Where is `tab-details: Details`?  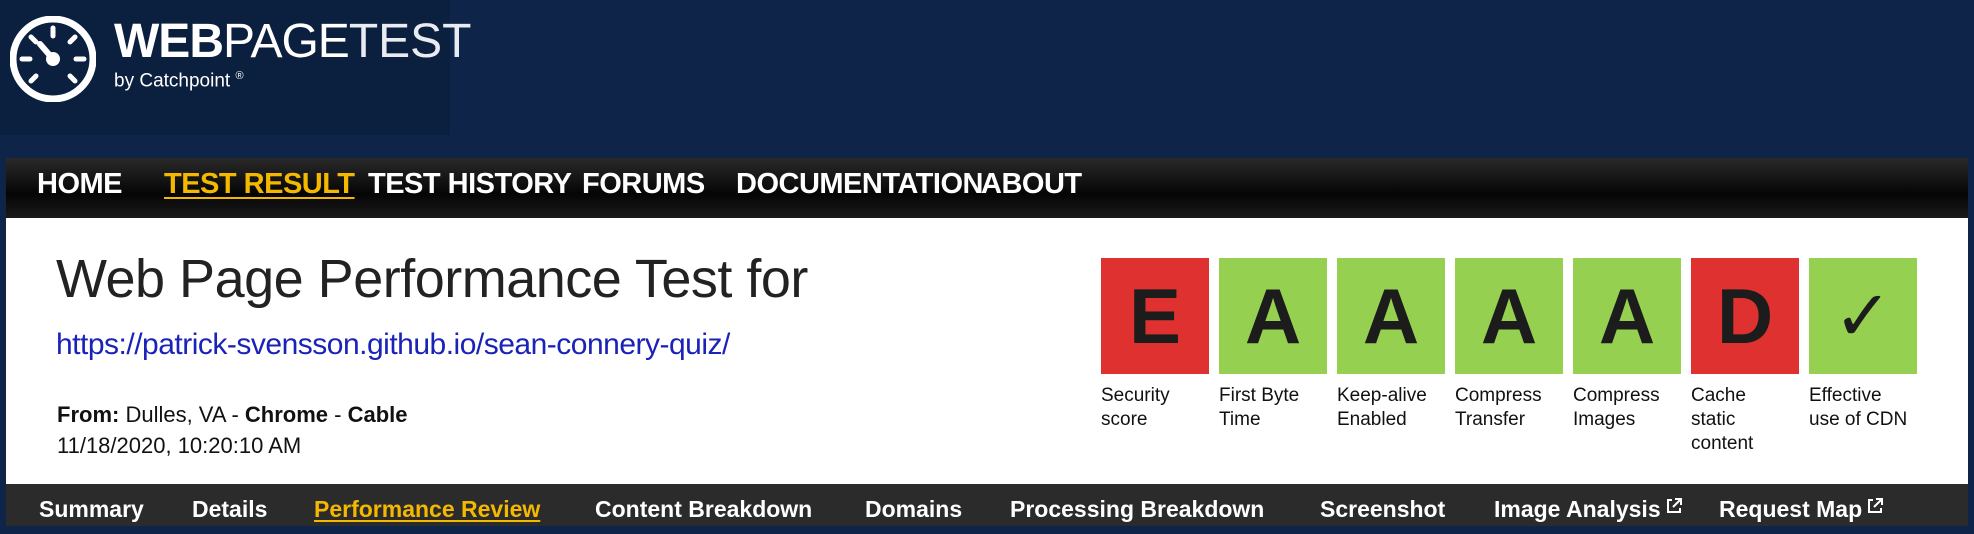 tab-details: Details is located at coordinates (229, 505).